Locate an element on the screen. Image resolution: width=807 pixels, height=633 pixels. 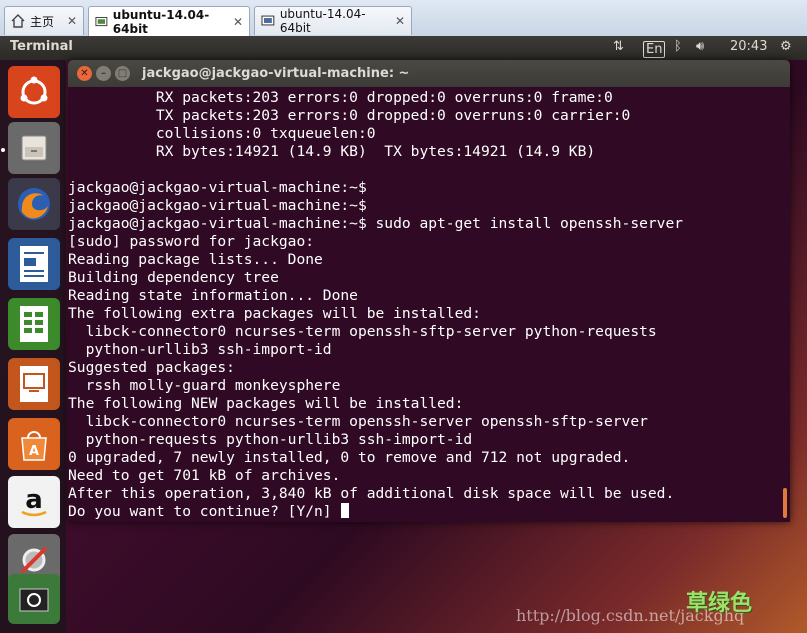
tab-ubuntu-label: ubuntu-14.04-64bit is located at coordinates (161, 21).